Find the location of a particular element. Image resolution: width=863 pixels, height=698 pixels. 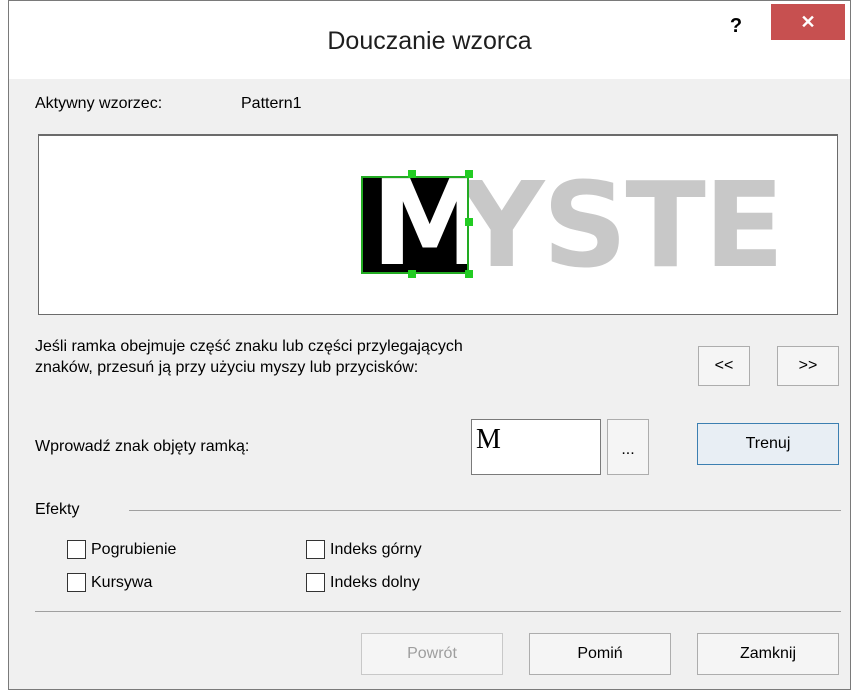

italic-label: Kursywa is located at coordinates (121, 583).